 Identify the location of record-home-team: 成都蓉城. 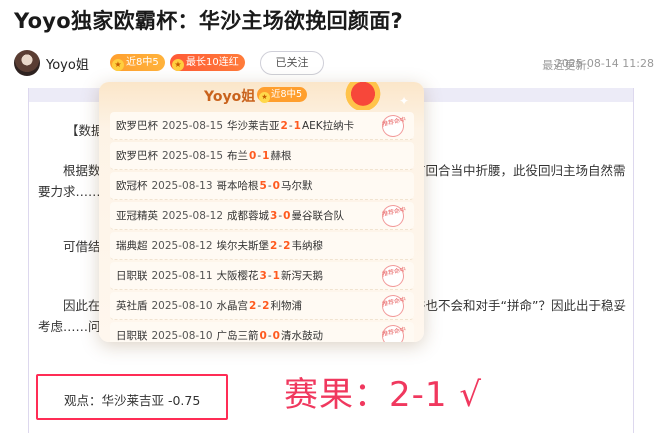
(248, 216).